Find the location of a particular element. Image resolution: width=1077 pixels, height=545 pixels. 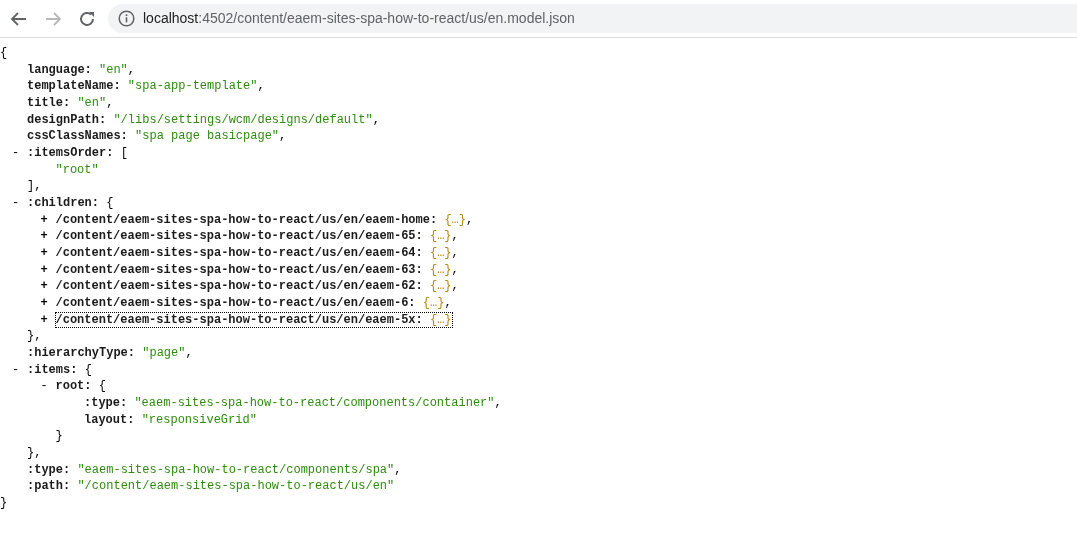

json-string: "eaem-sites-spa-how-to-react/components/container" is located at coordinates (314, 403).